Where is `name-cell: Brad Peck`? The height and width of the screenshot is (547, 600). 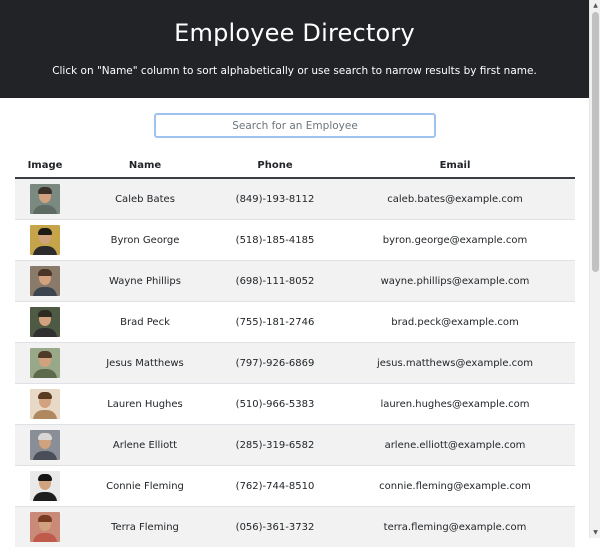 name-cell: Brad Peck is located at coordinates (145, 322).